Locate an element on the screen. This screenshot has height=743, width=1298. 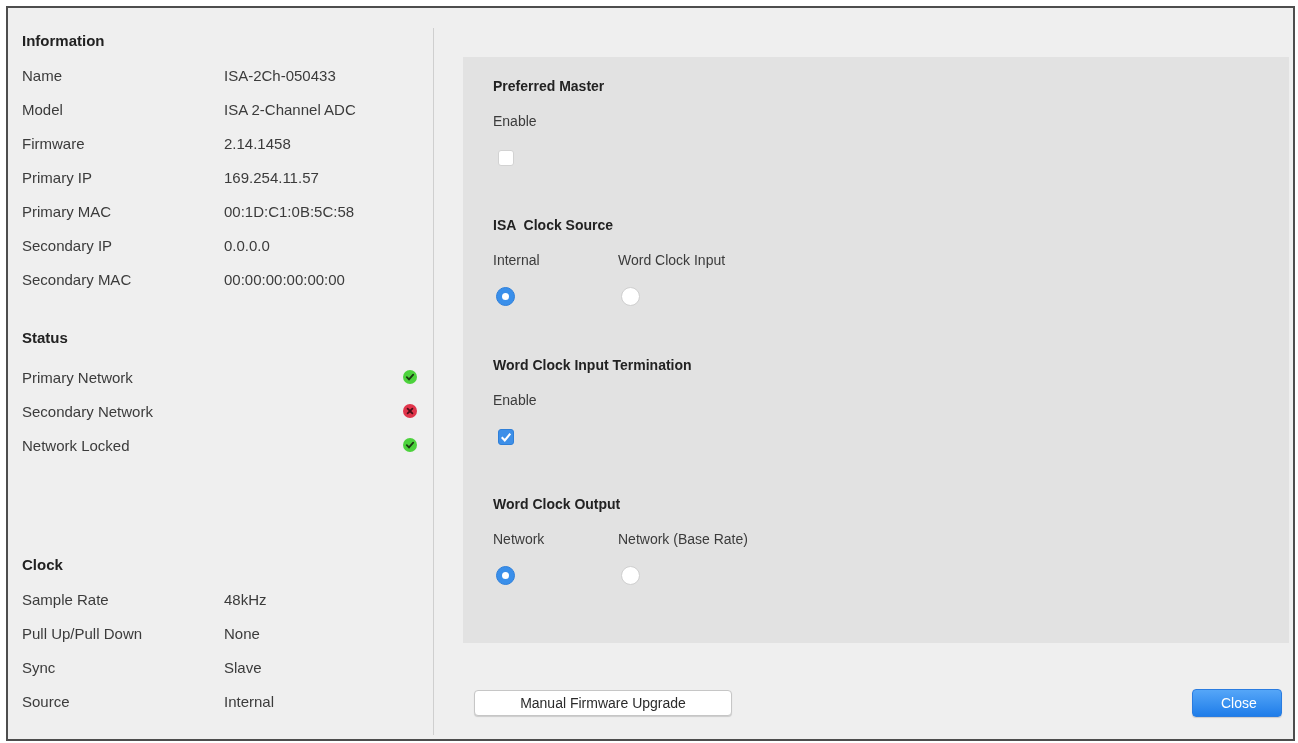
radio-label: Internal is located at coordinates (516, 260).